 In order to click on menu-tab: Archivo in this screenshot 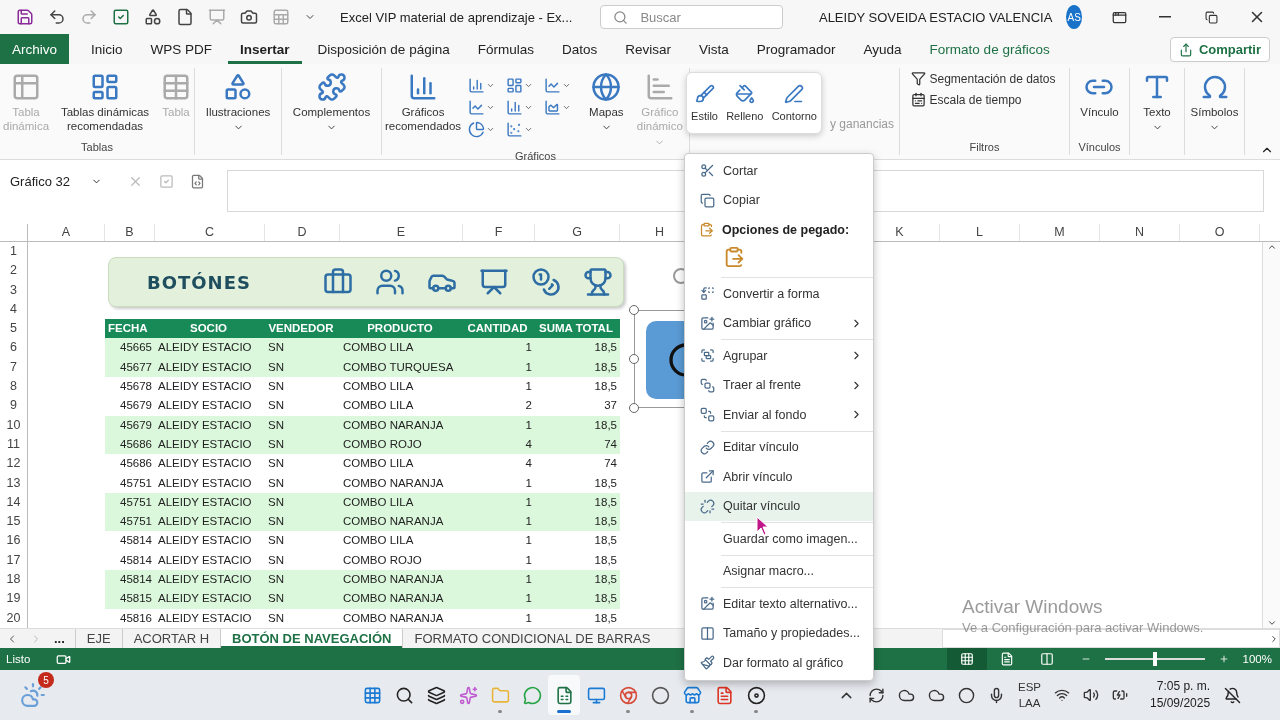, I will do `click(34, 49)`.